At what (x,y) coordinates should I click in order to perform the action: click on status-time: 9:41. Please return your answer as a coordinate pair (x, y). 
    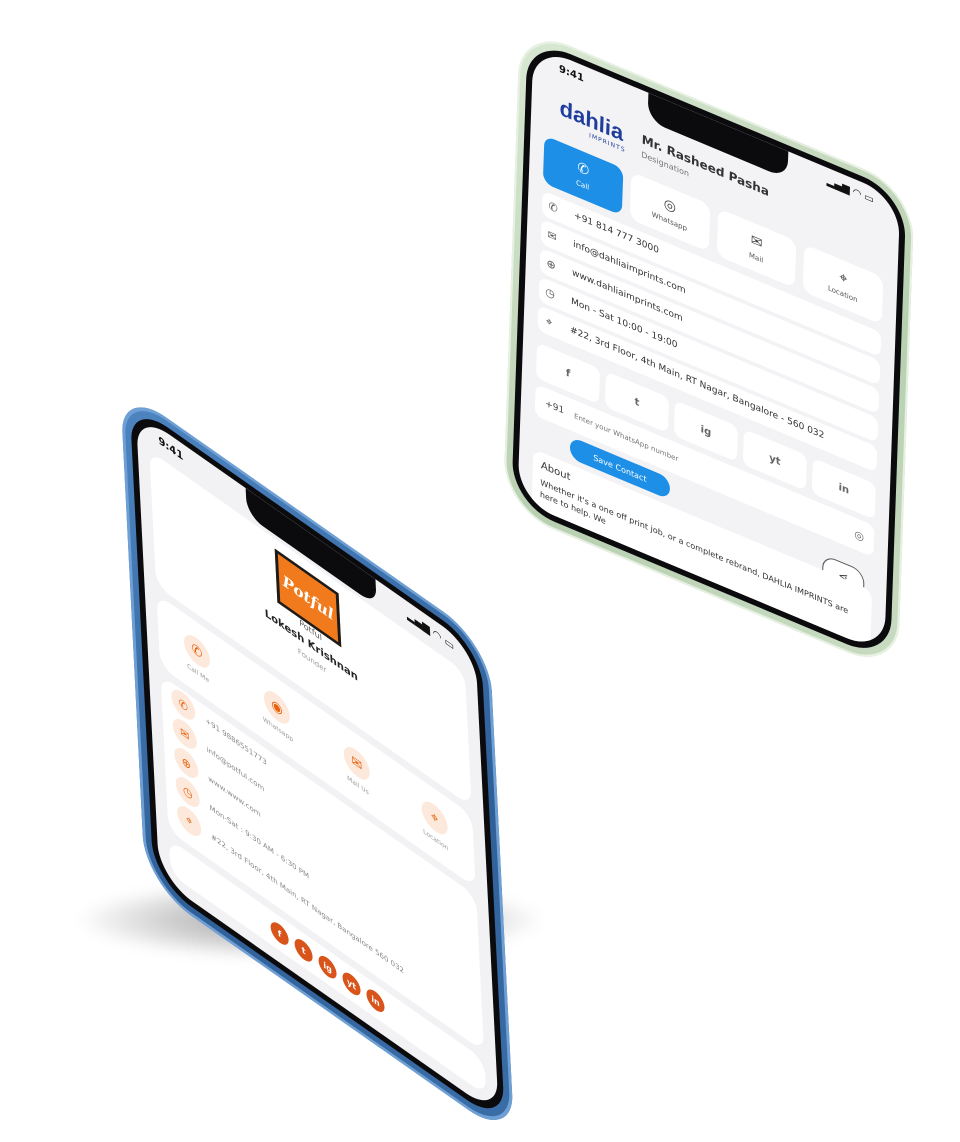
    Looking at the image, I should click on (571, 74).